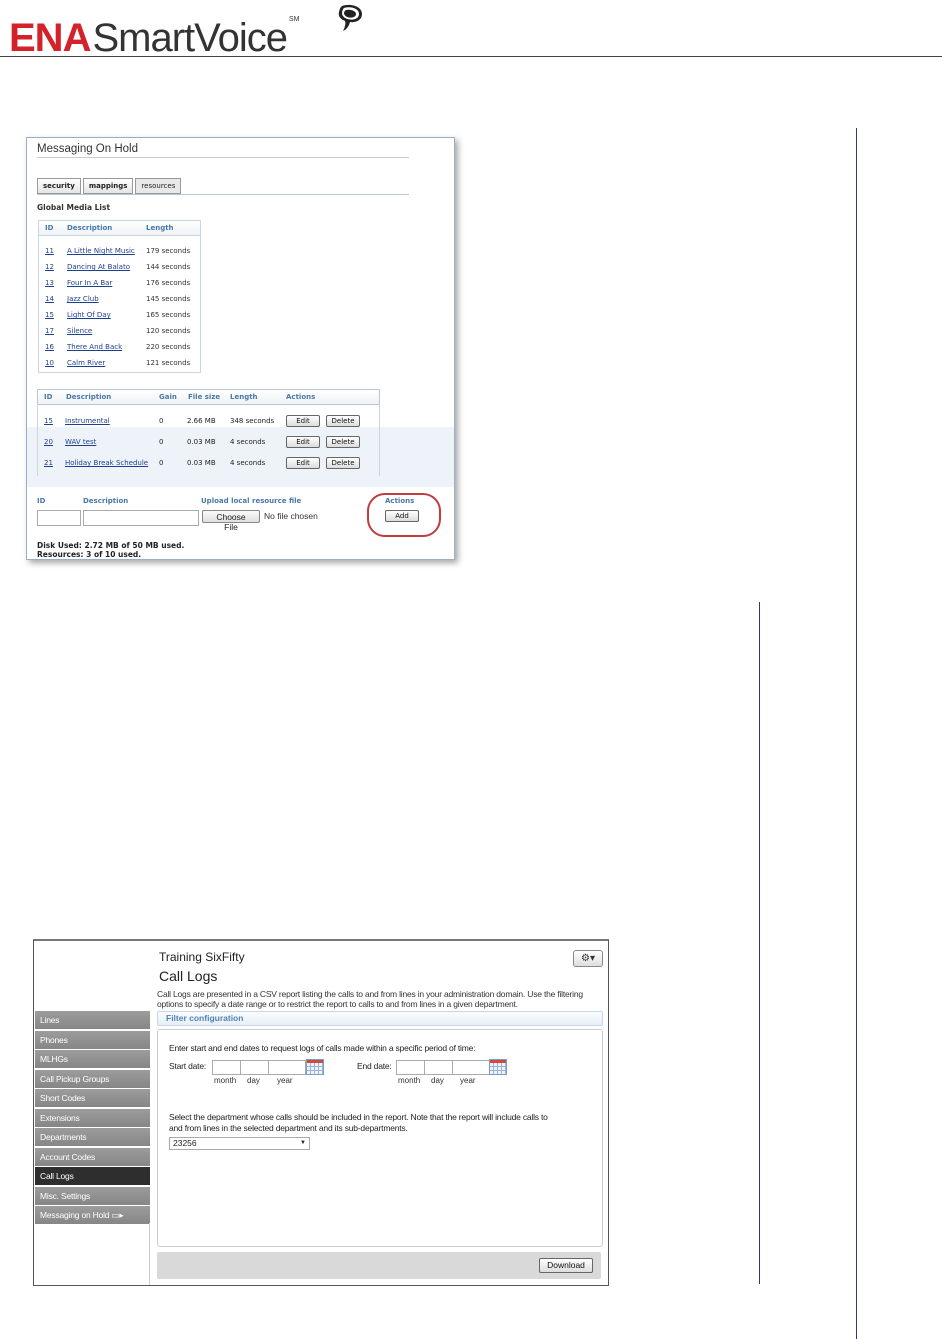  What do you see at coordinates (92, 1195) in the screenshot?
I see `sidebar-item-misc-settings: Misc. Settings` at bounding box center [92, 1195].